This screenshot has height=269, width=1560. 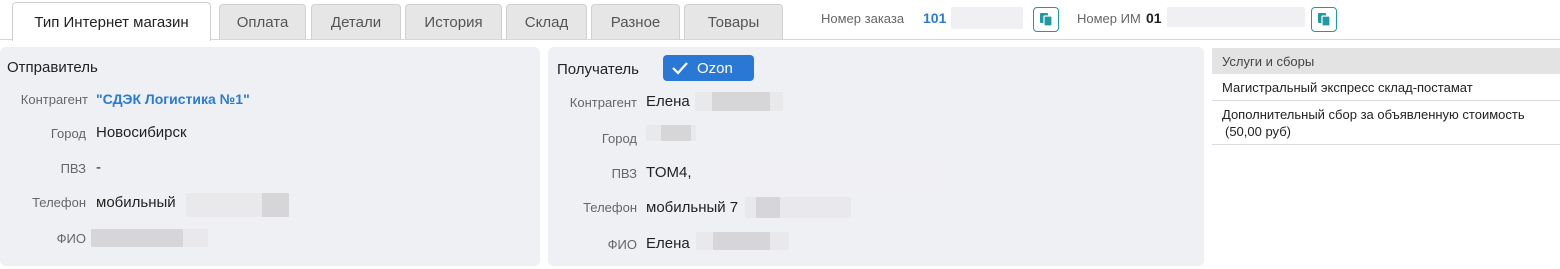 I want to click on services-header: Услуги и сборы, so click(x=1386, y=61).